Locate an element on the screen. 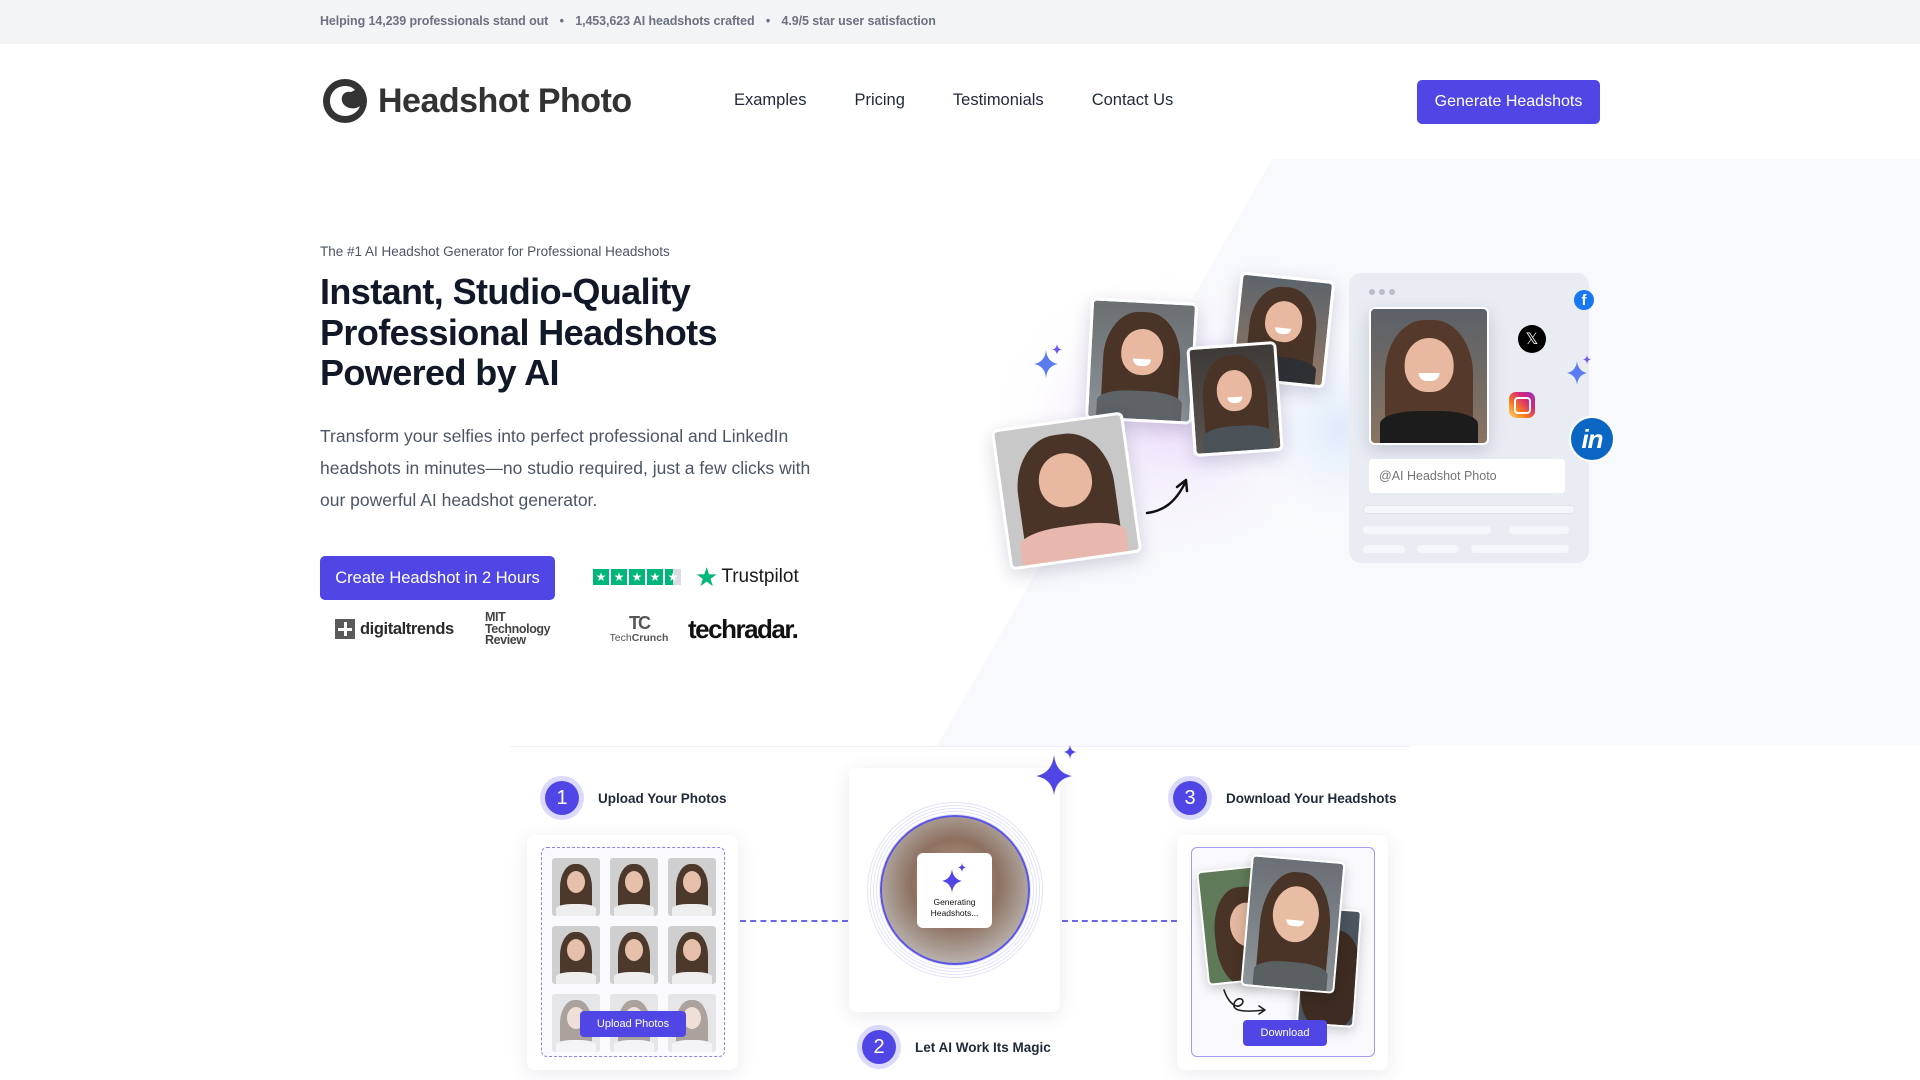 The width and height of the screenshot is (1920, 1080). techcrunch-logo: TC TechCrunch is located at coordinates (639, 629).